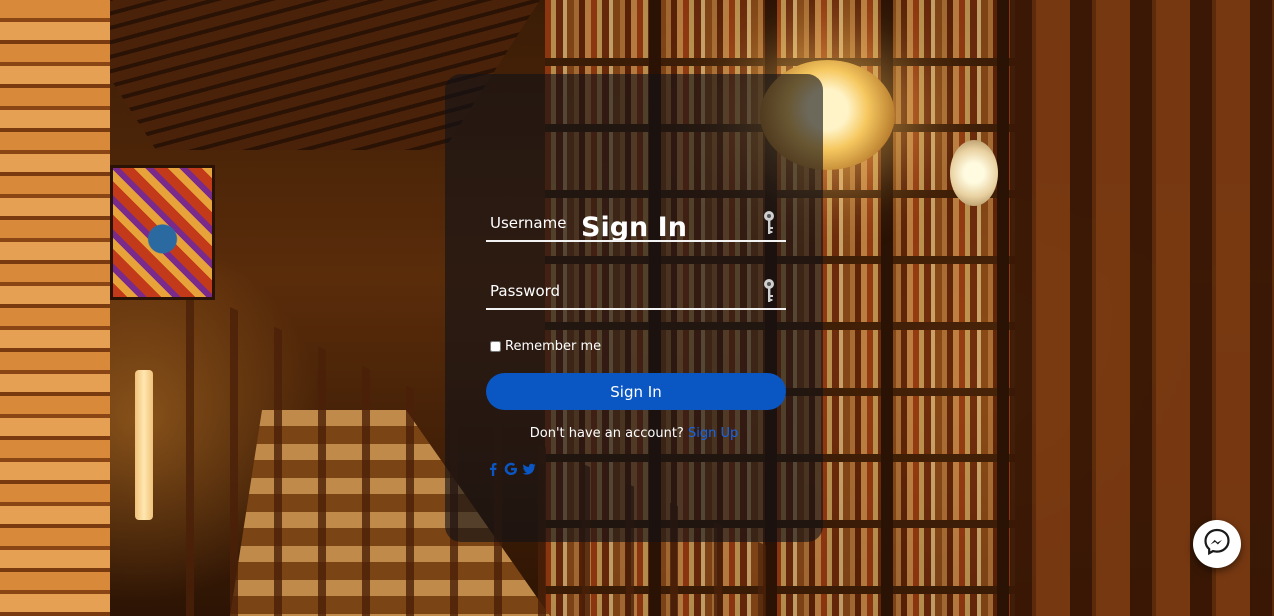 Image resolution: width=1274 pixels, height=616 pixels. What do you see at coordinates (974, 173) in the screenshot?
I see `small-lamp` at bounding box center [974, 173].